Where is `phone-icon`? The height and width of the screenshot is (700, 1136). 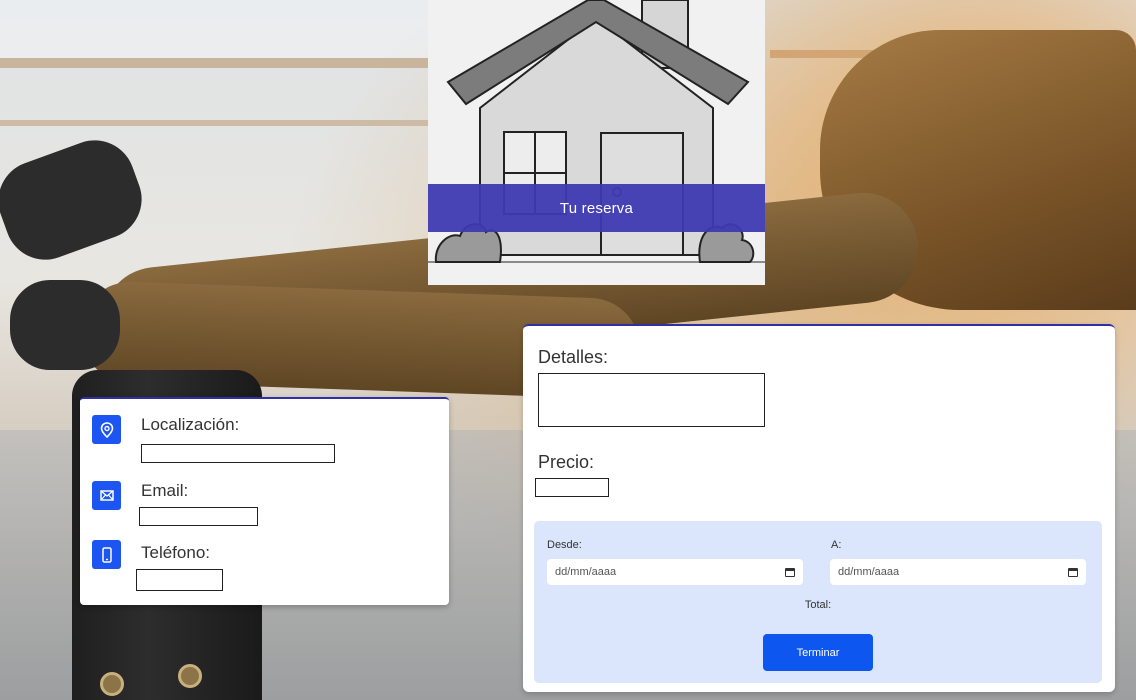 phone-icon is located at coordinates (106, 554).